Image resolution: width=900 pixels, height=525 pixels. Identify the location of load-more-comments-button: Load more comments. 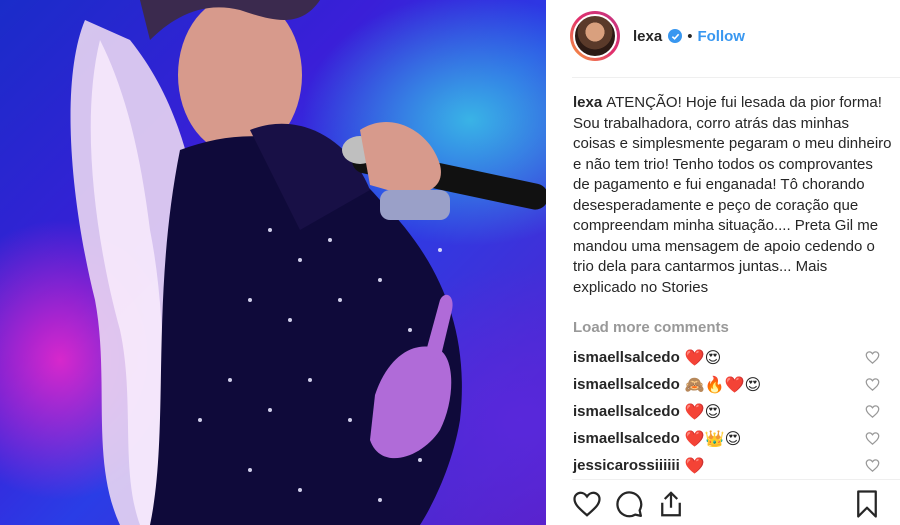
(651, 327).